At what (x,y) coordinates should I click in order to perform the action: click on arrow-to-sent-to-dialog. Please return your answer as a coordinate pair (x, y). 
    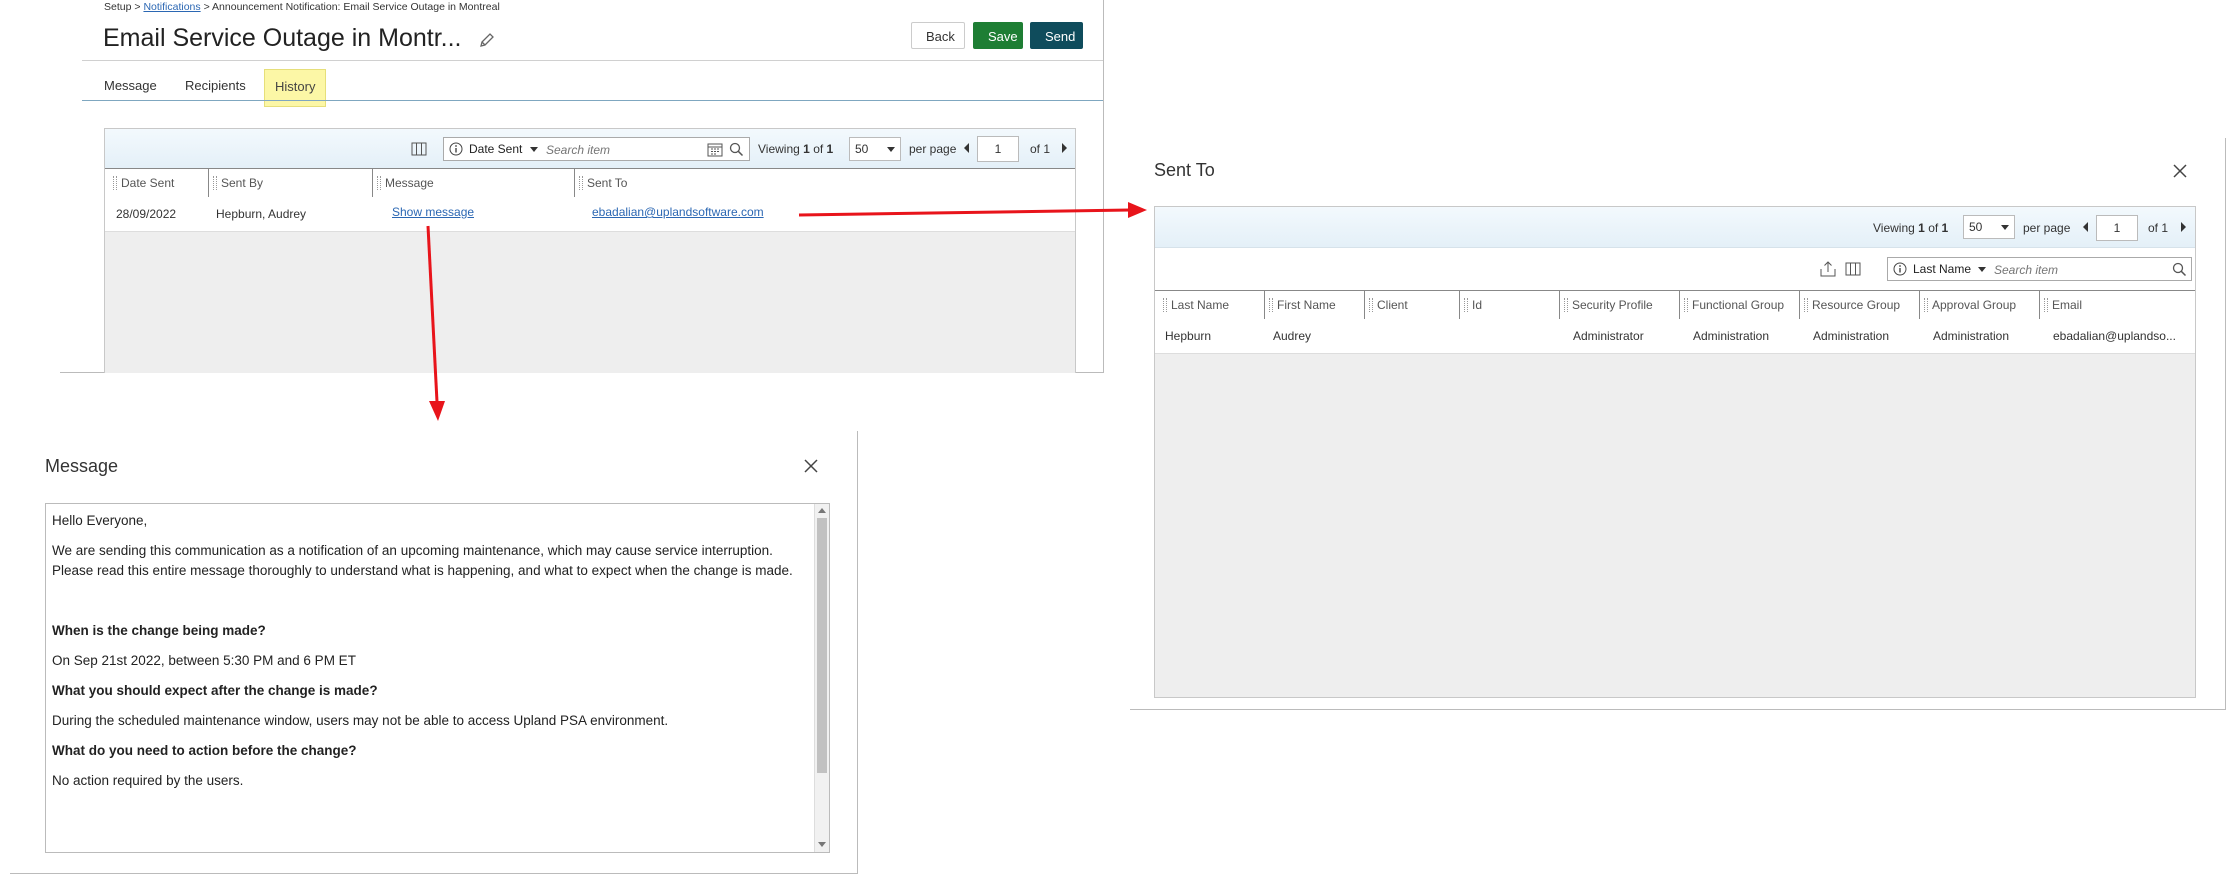
    Looking at the image, I should click on (972, 210).